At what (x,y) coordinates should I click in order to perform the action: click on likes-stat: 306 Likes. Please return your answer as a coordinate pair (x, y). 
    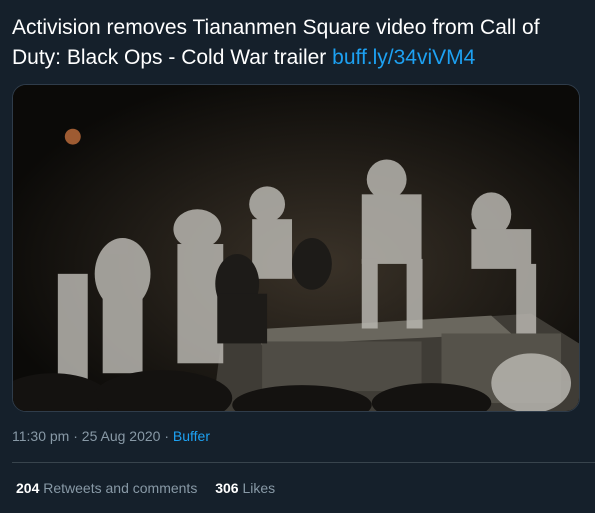
    Looking at the image, I should click on (245, 488).